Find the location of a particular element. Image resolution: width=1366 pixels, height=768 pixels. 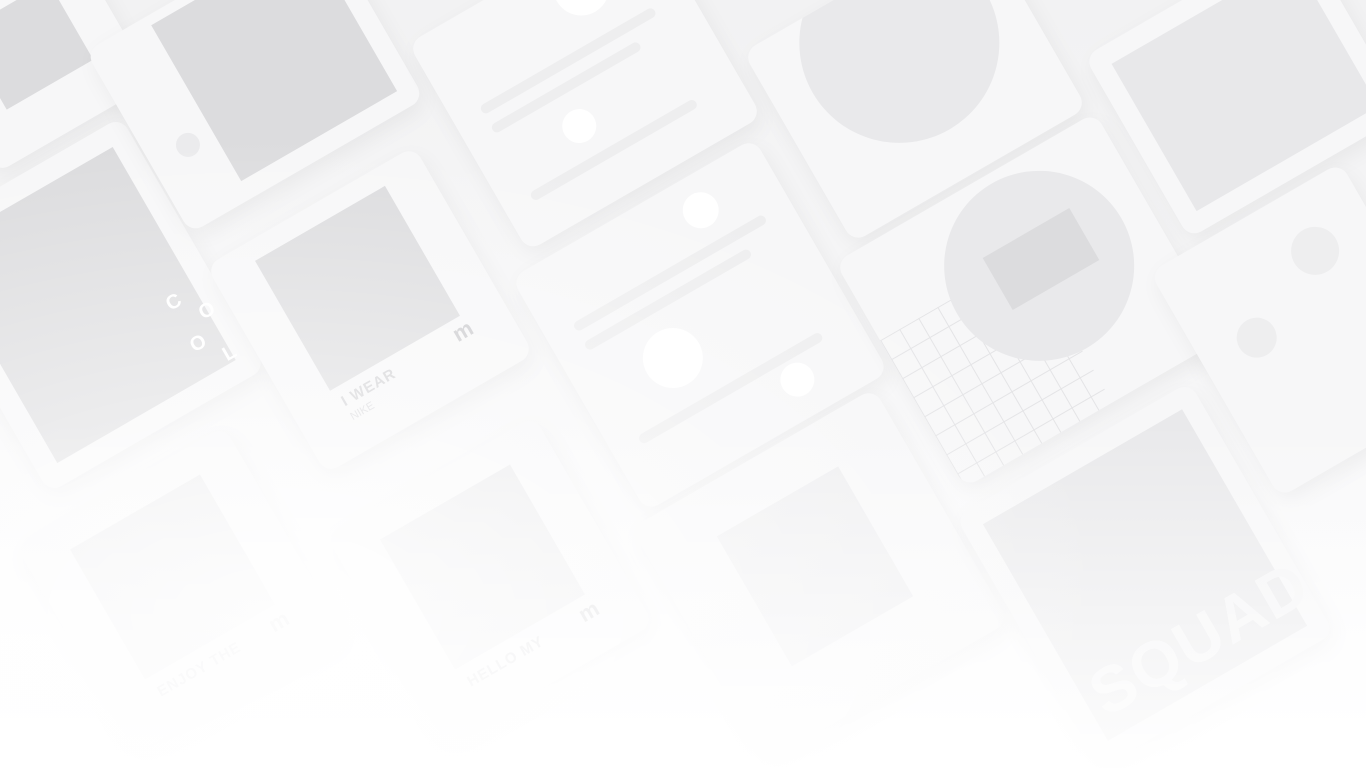

camera-icon is located at coordinates (1315, 251).